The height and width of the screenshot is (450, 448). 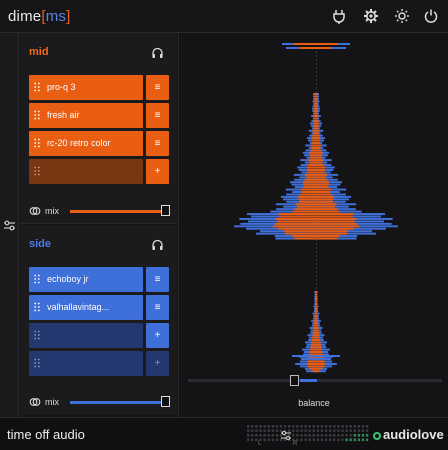 I want to click on mid-mix-slider, so click(x=116, y=211).